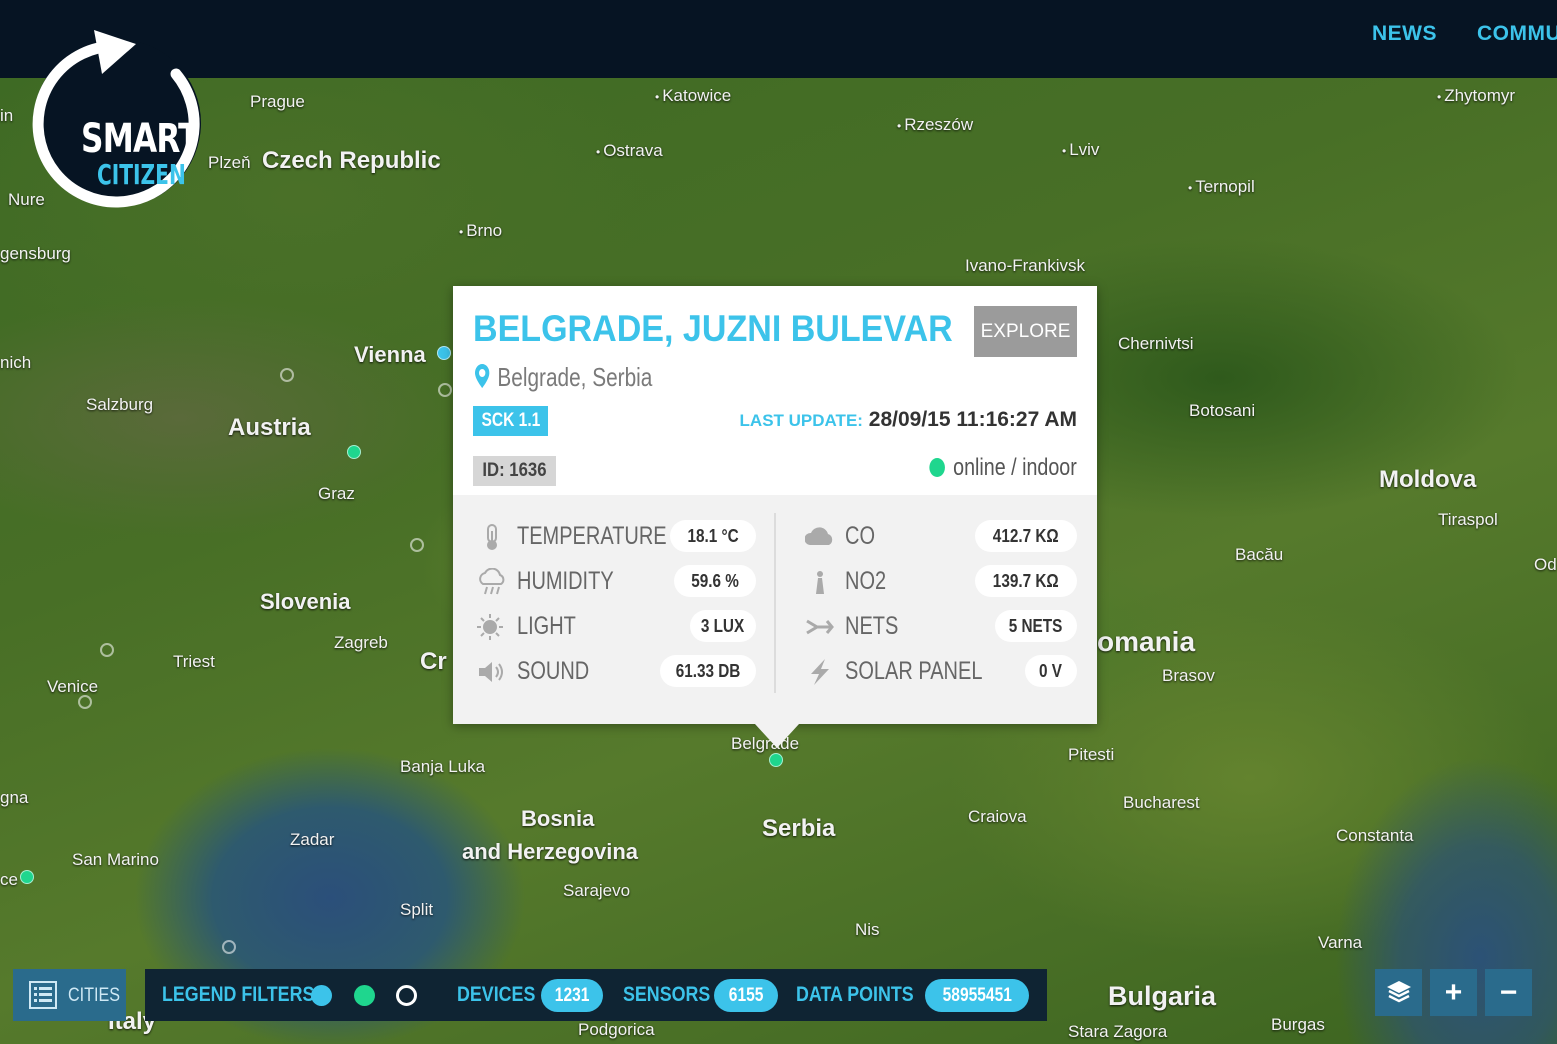 Image resolution: width=1557 pixels, height=1044 pixels. I want to click on sensor-value: 139.7 KΩ, so click(1026, 581).